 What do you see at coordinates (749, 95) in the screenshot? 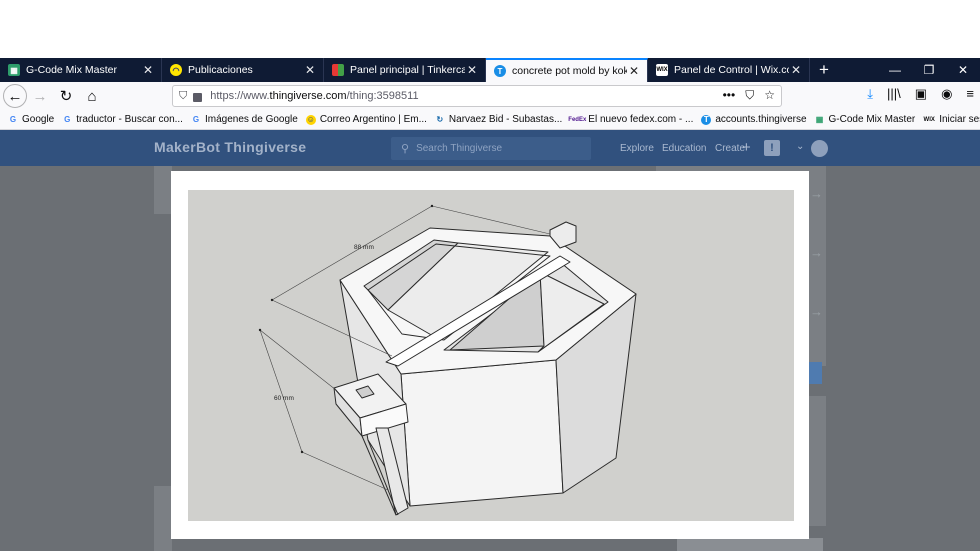
I see `pocket-icon: ⛉` at bounding box center [749, 95].